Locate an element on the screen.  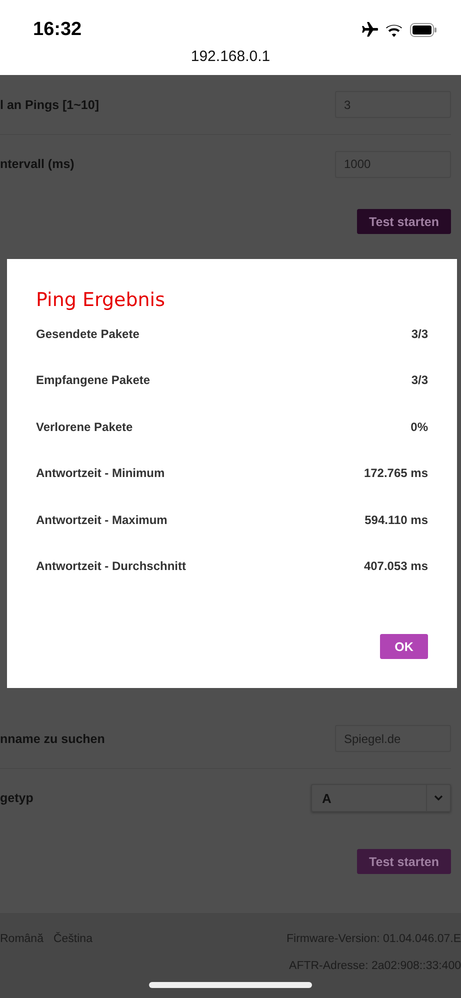
field-label: l an Pings [1~10] is located at coordinates (49, 105).